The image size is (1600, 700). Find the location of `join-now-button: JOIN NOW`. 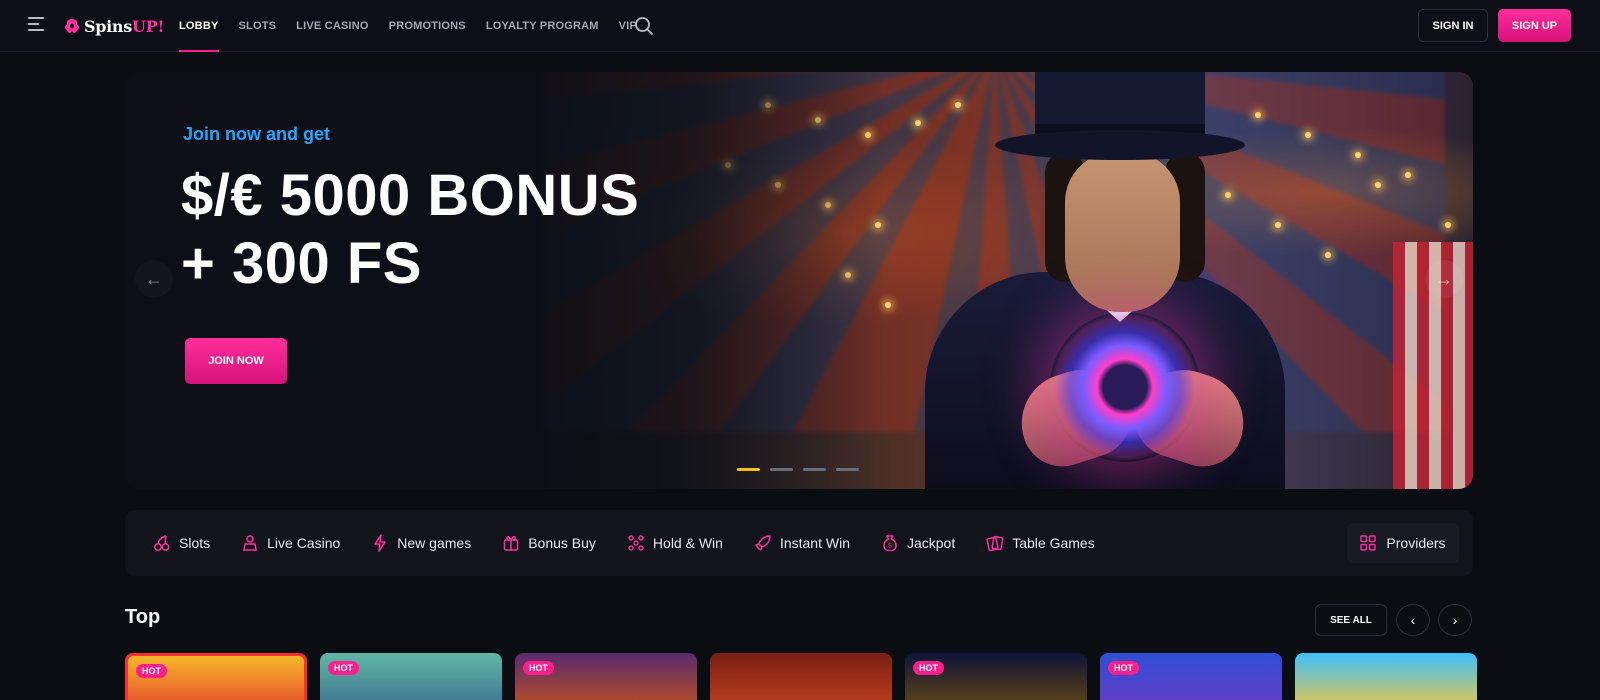

join-now-button: JOIN NOW is located at coordinates (236, 361).